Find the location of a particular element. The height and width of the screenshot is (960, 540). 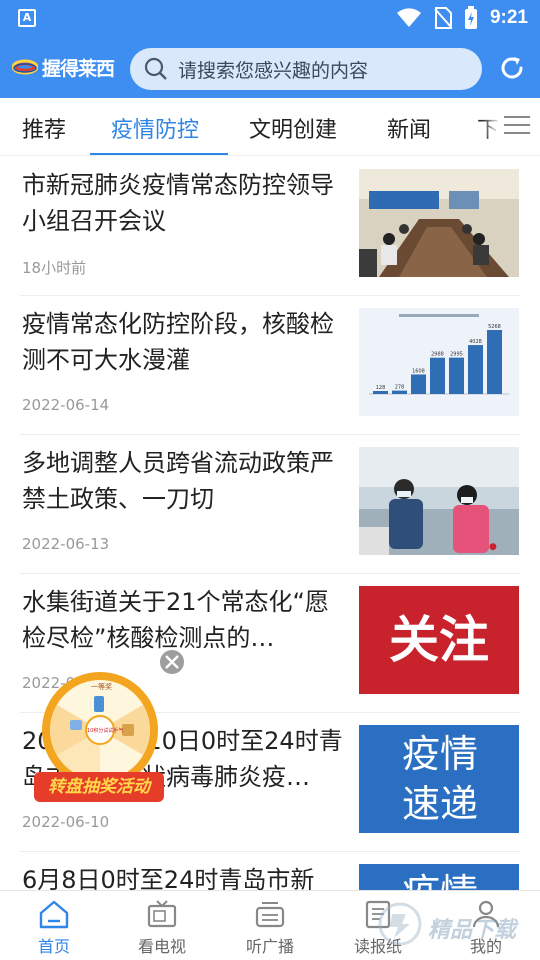

app-header: 握得莱西 请搜索您感兴趣的内容 is located at coordinates (270, 67).